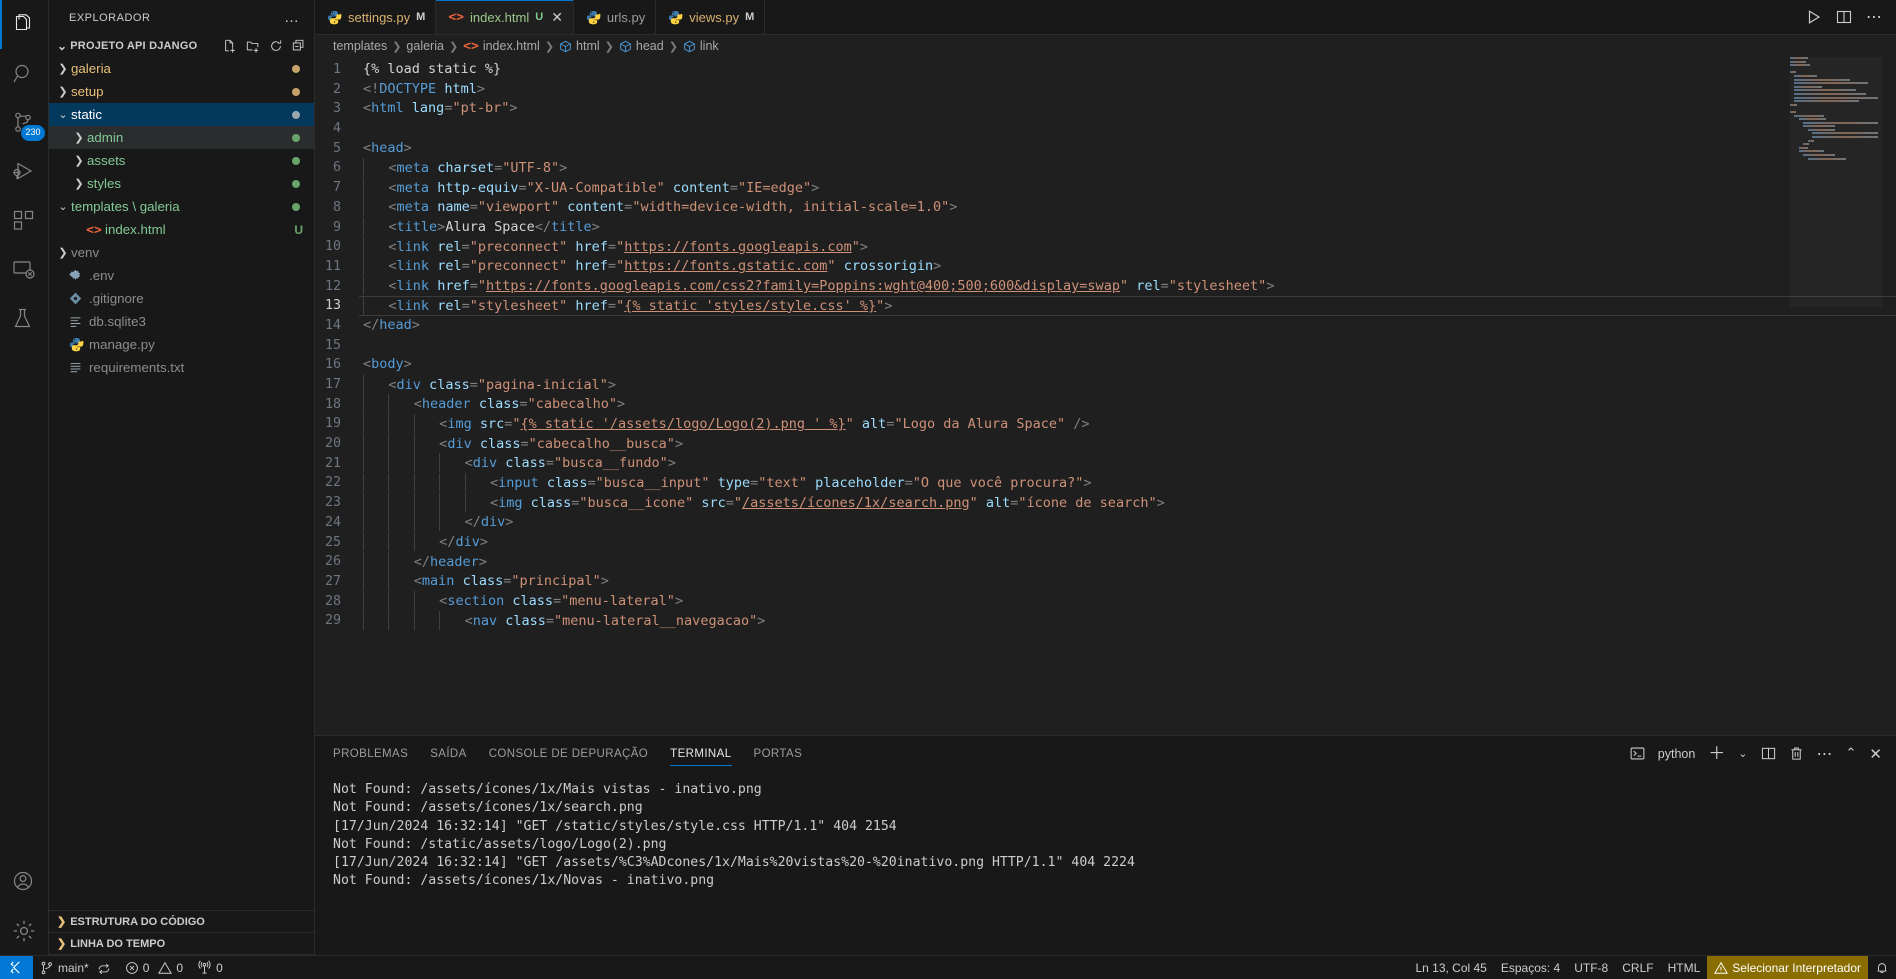  Describe the element at coordinates (24, 269) in the screenshot. I see `activity-item-remote-explorer` at that location.